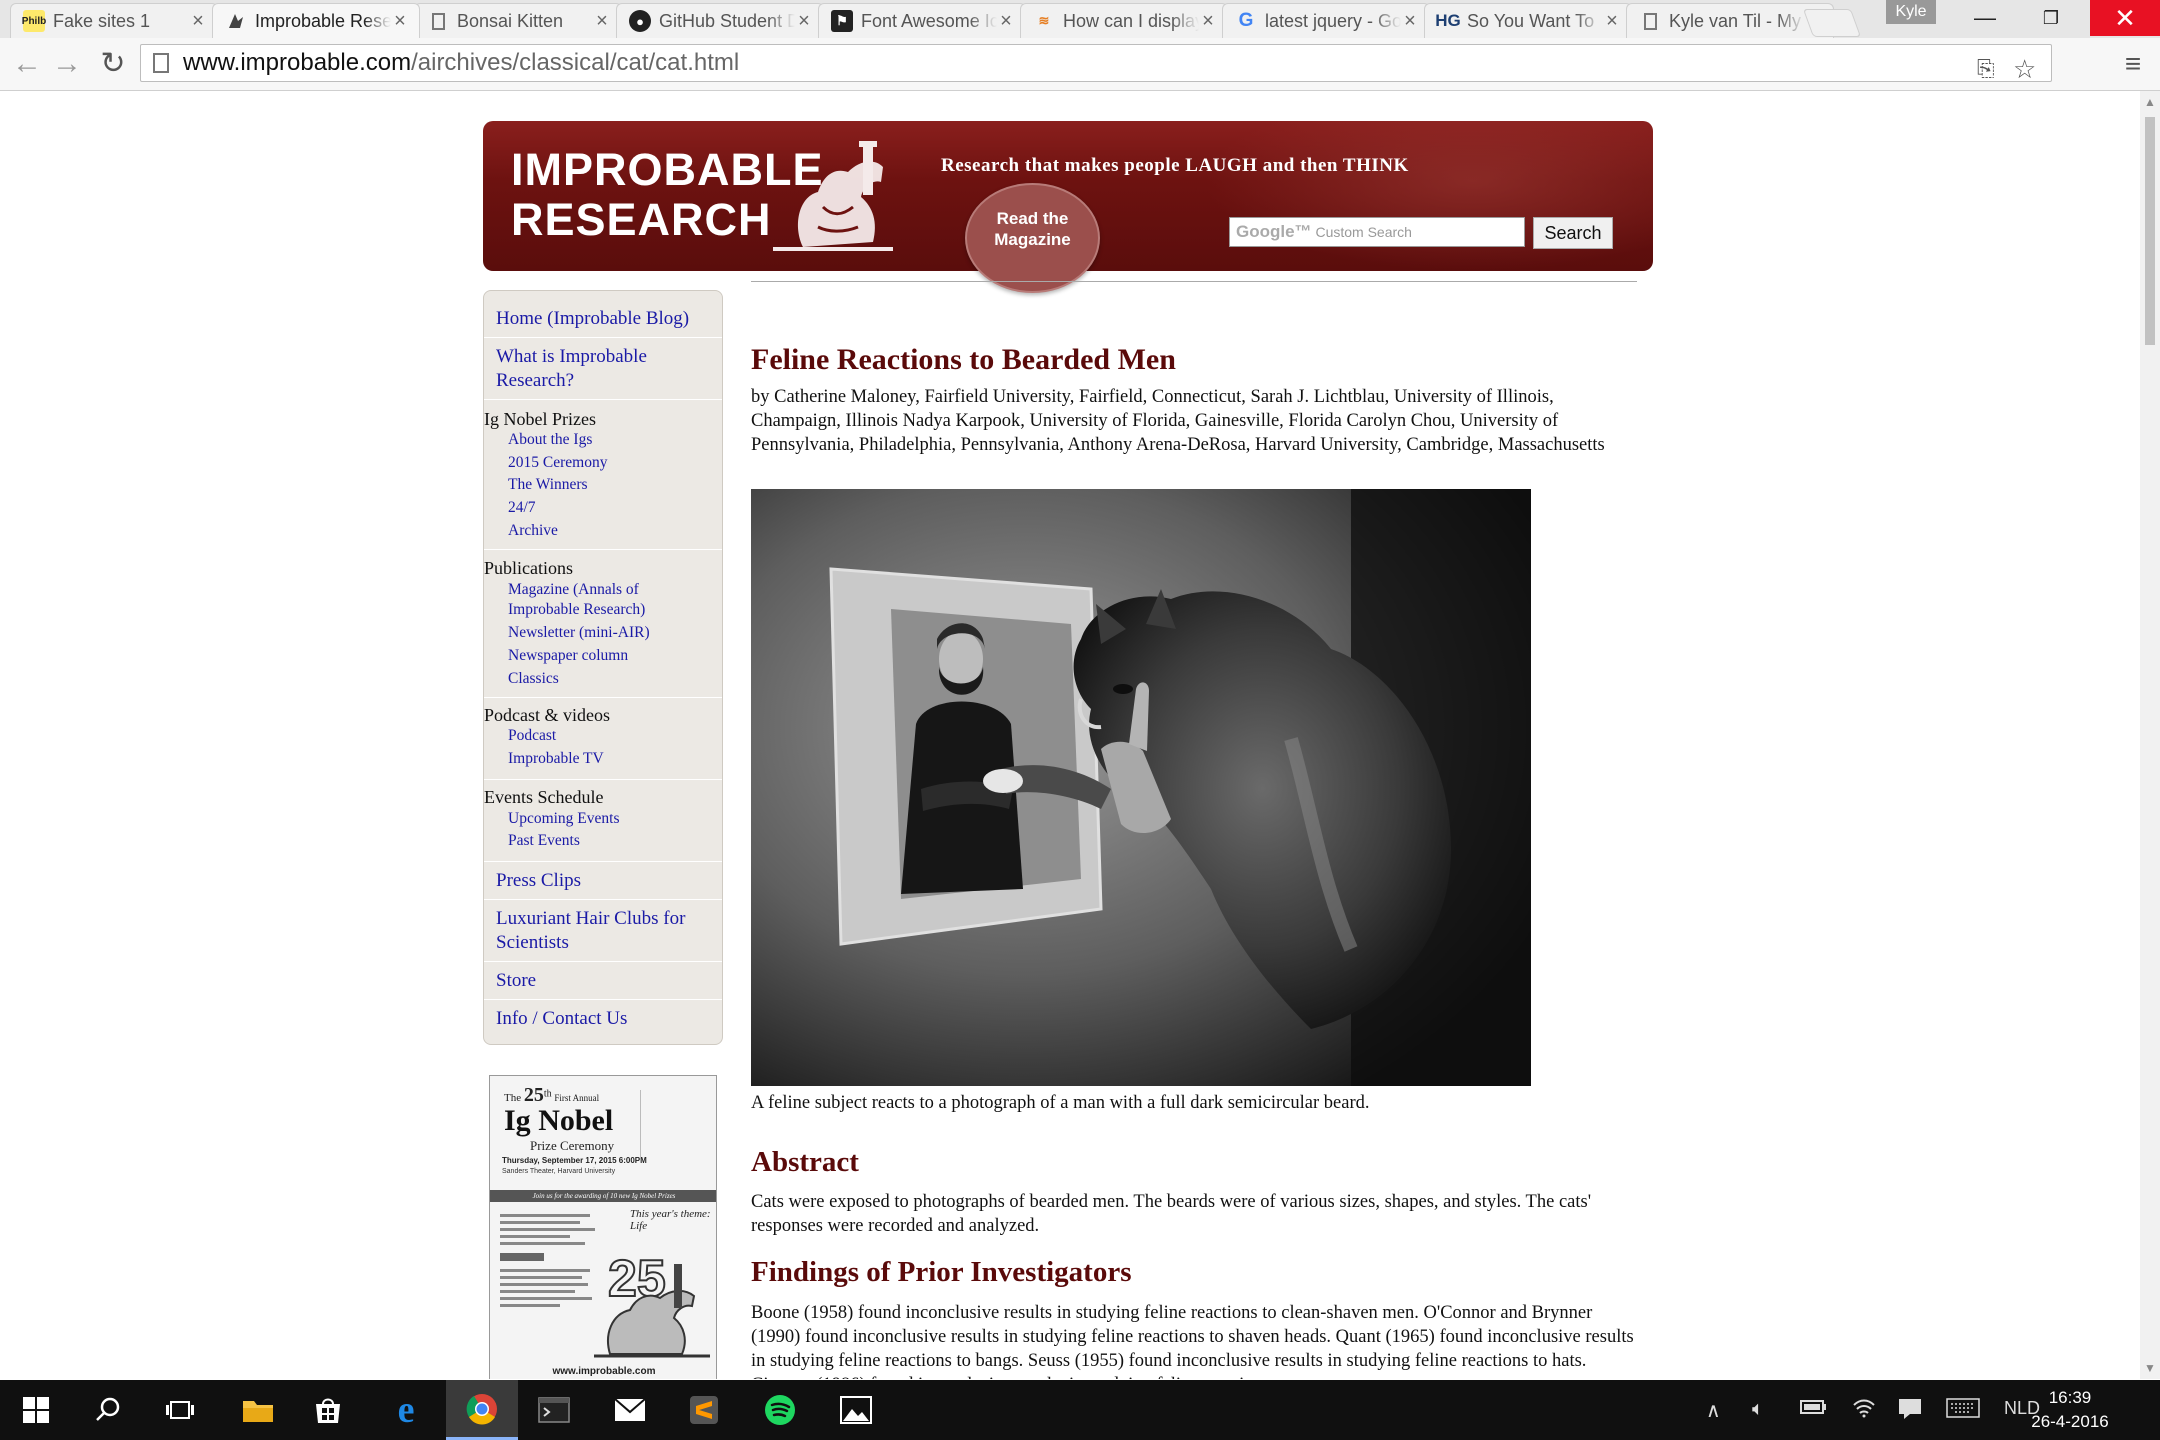 The image size is (2160, 1440). What do you see at coordinates (518, 20) in the screenshot?
I see `tab-bonsai-kitten: Bonsai Kitten ×` at bounding box center [518, 20].